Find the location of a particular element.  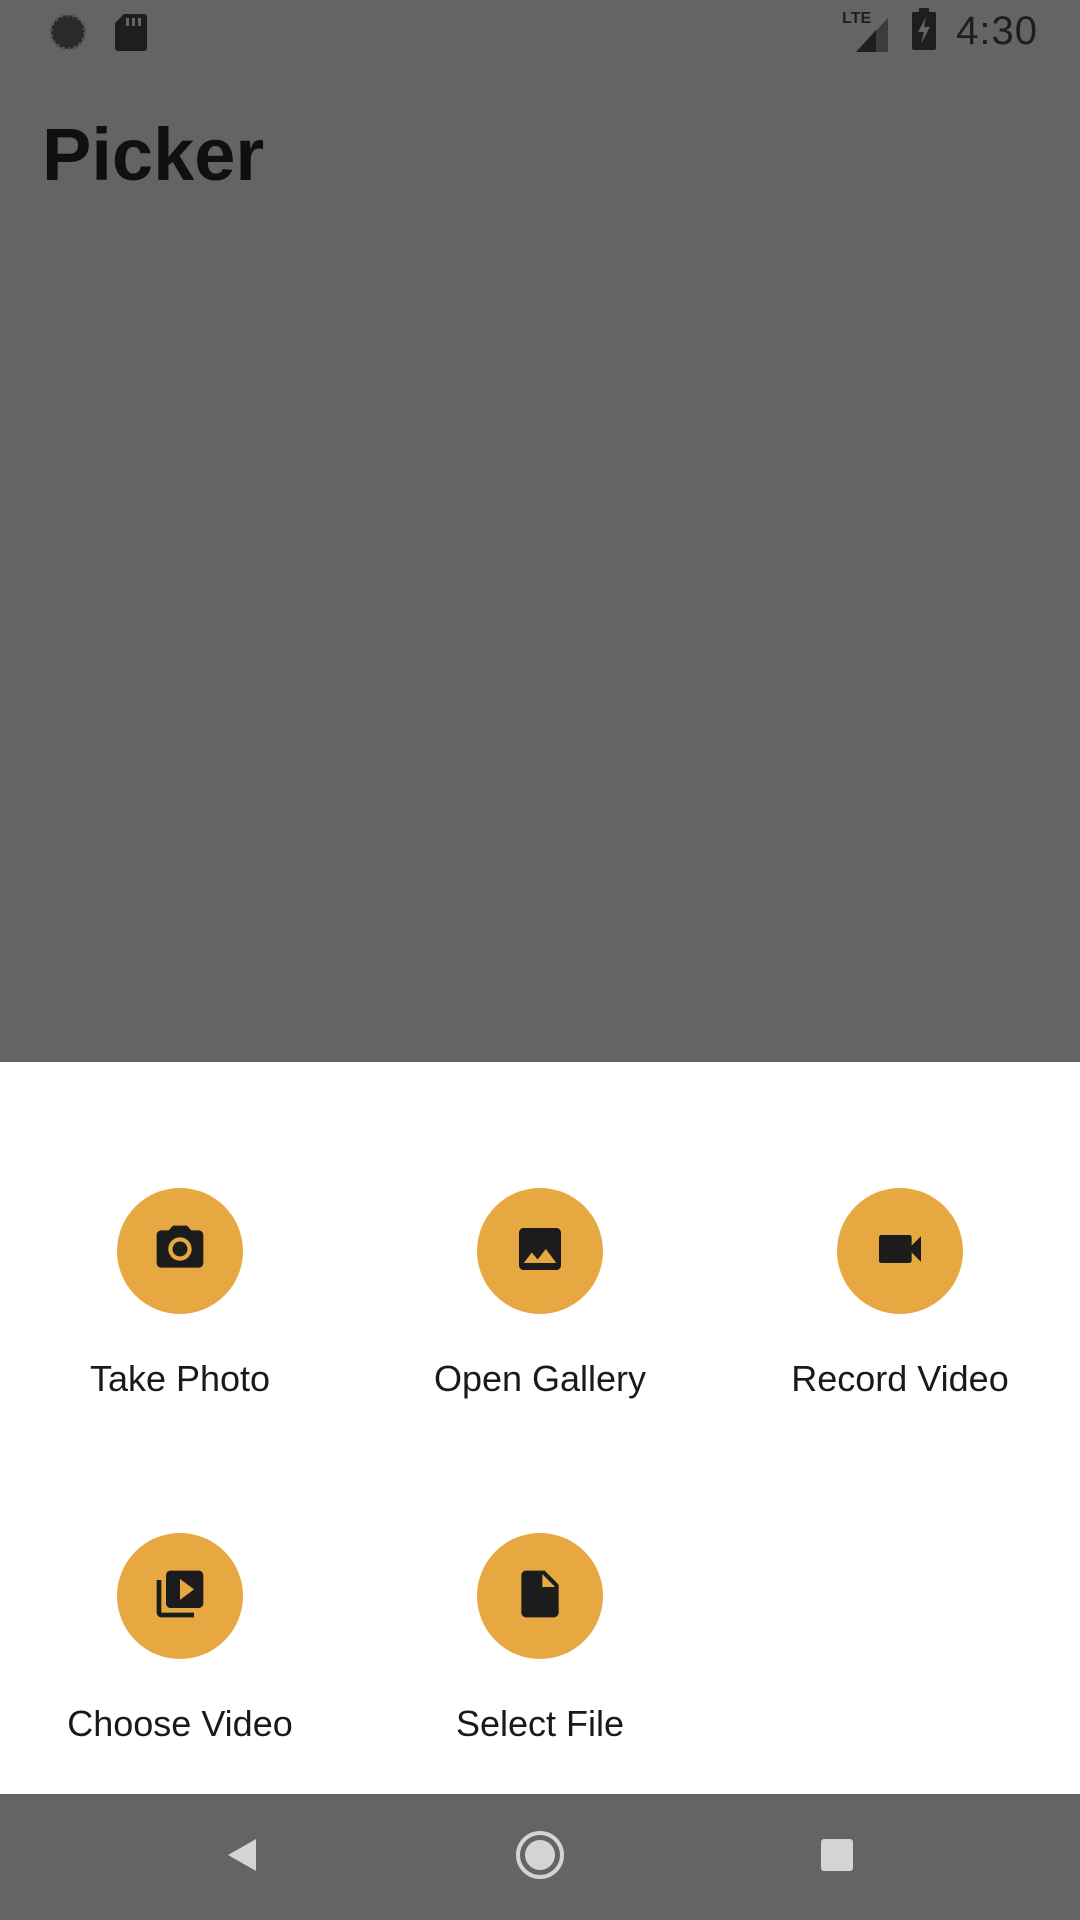

select-file-button: Select File is located at coordinates (540, 1639).